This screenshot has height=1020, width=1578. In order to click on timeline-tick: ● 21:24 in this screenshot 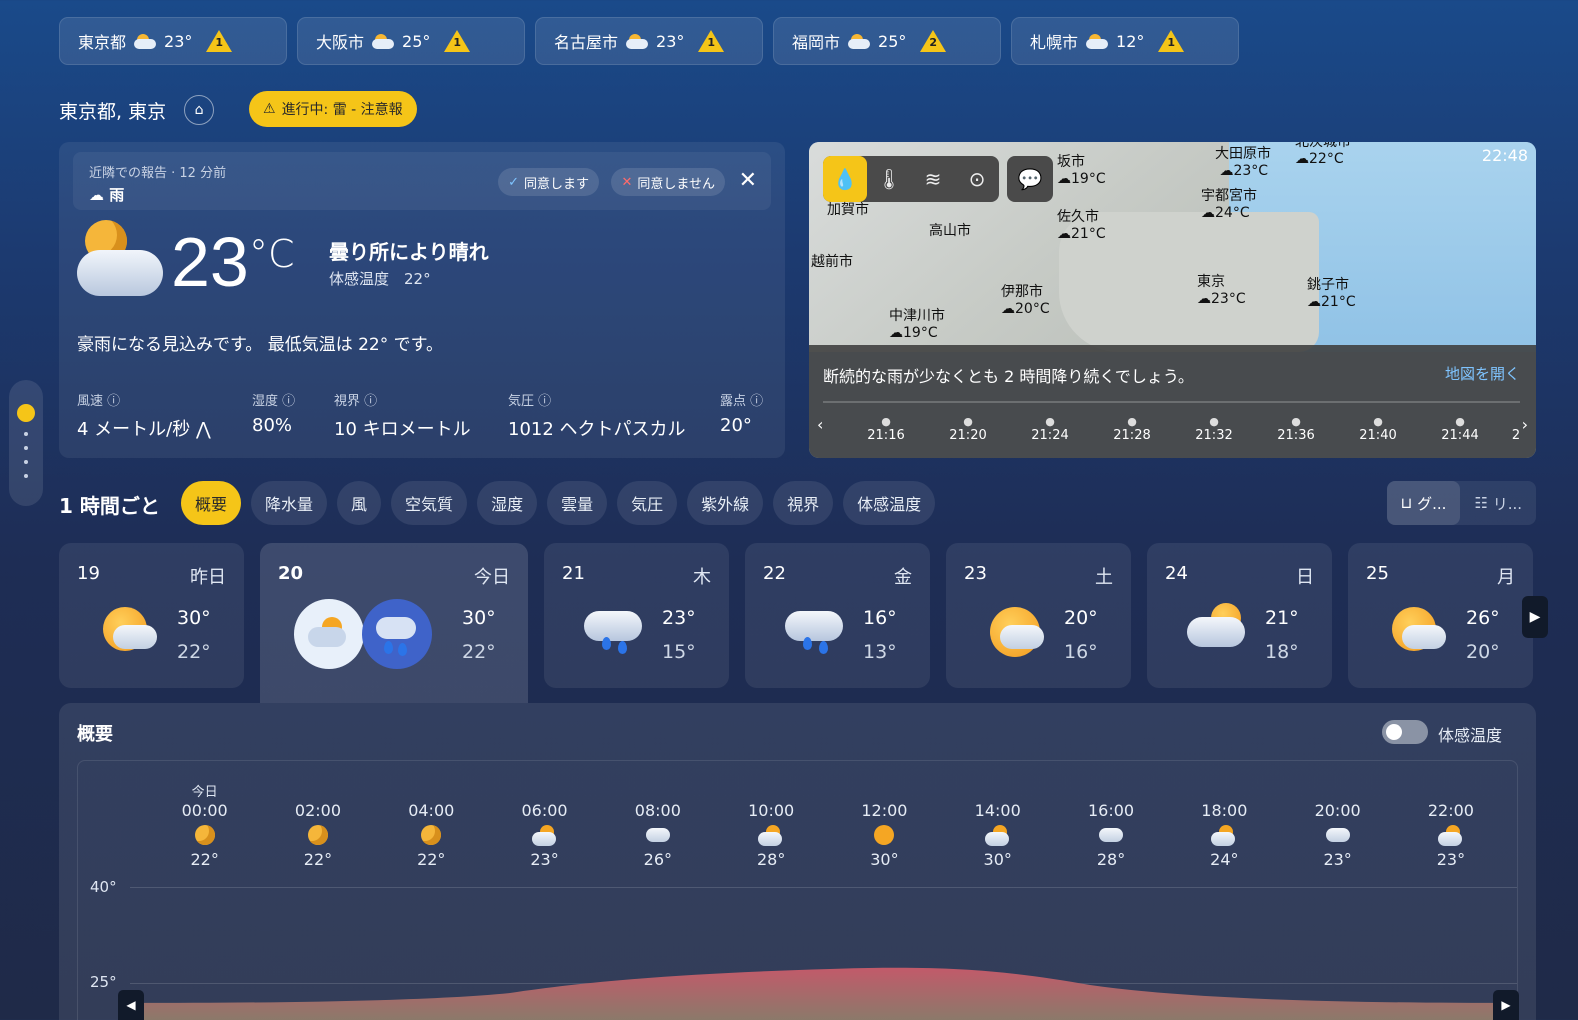, I will do `click(1050, 429)`.